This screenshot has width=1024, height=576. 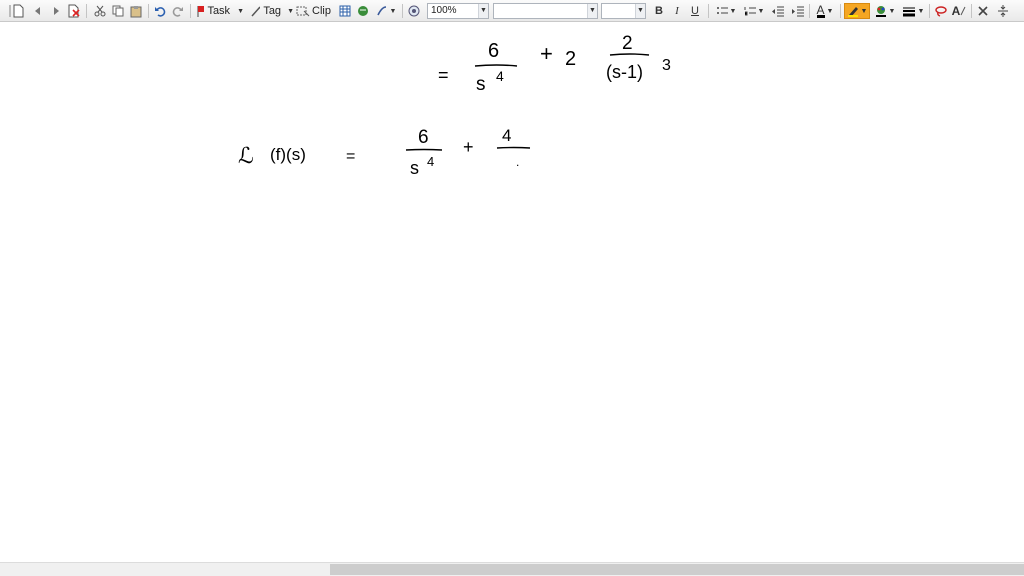 What do you see at coordinates (381, 11) in the screenshot?
I see `ink-pen-icon` at bounding box center [381, 11].